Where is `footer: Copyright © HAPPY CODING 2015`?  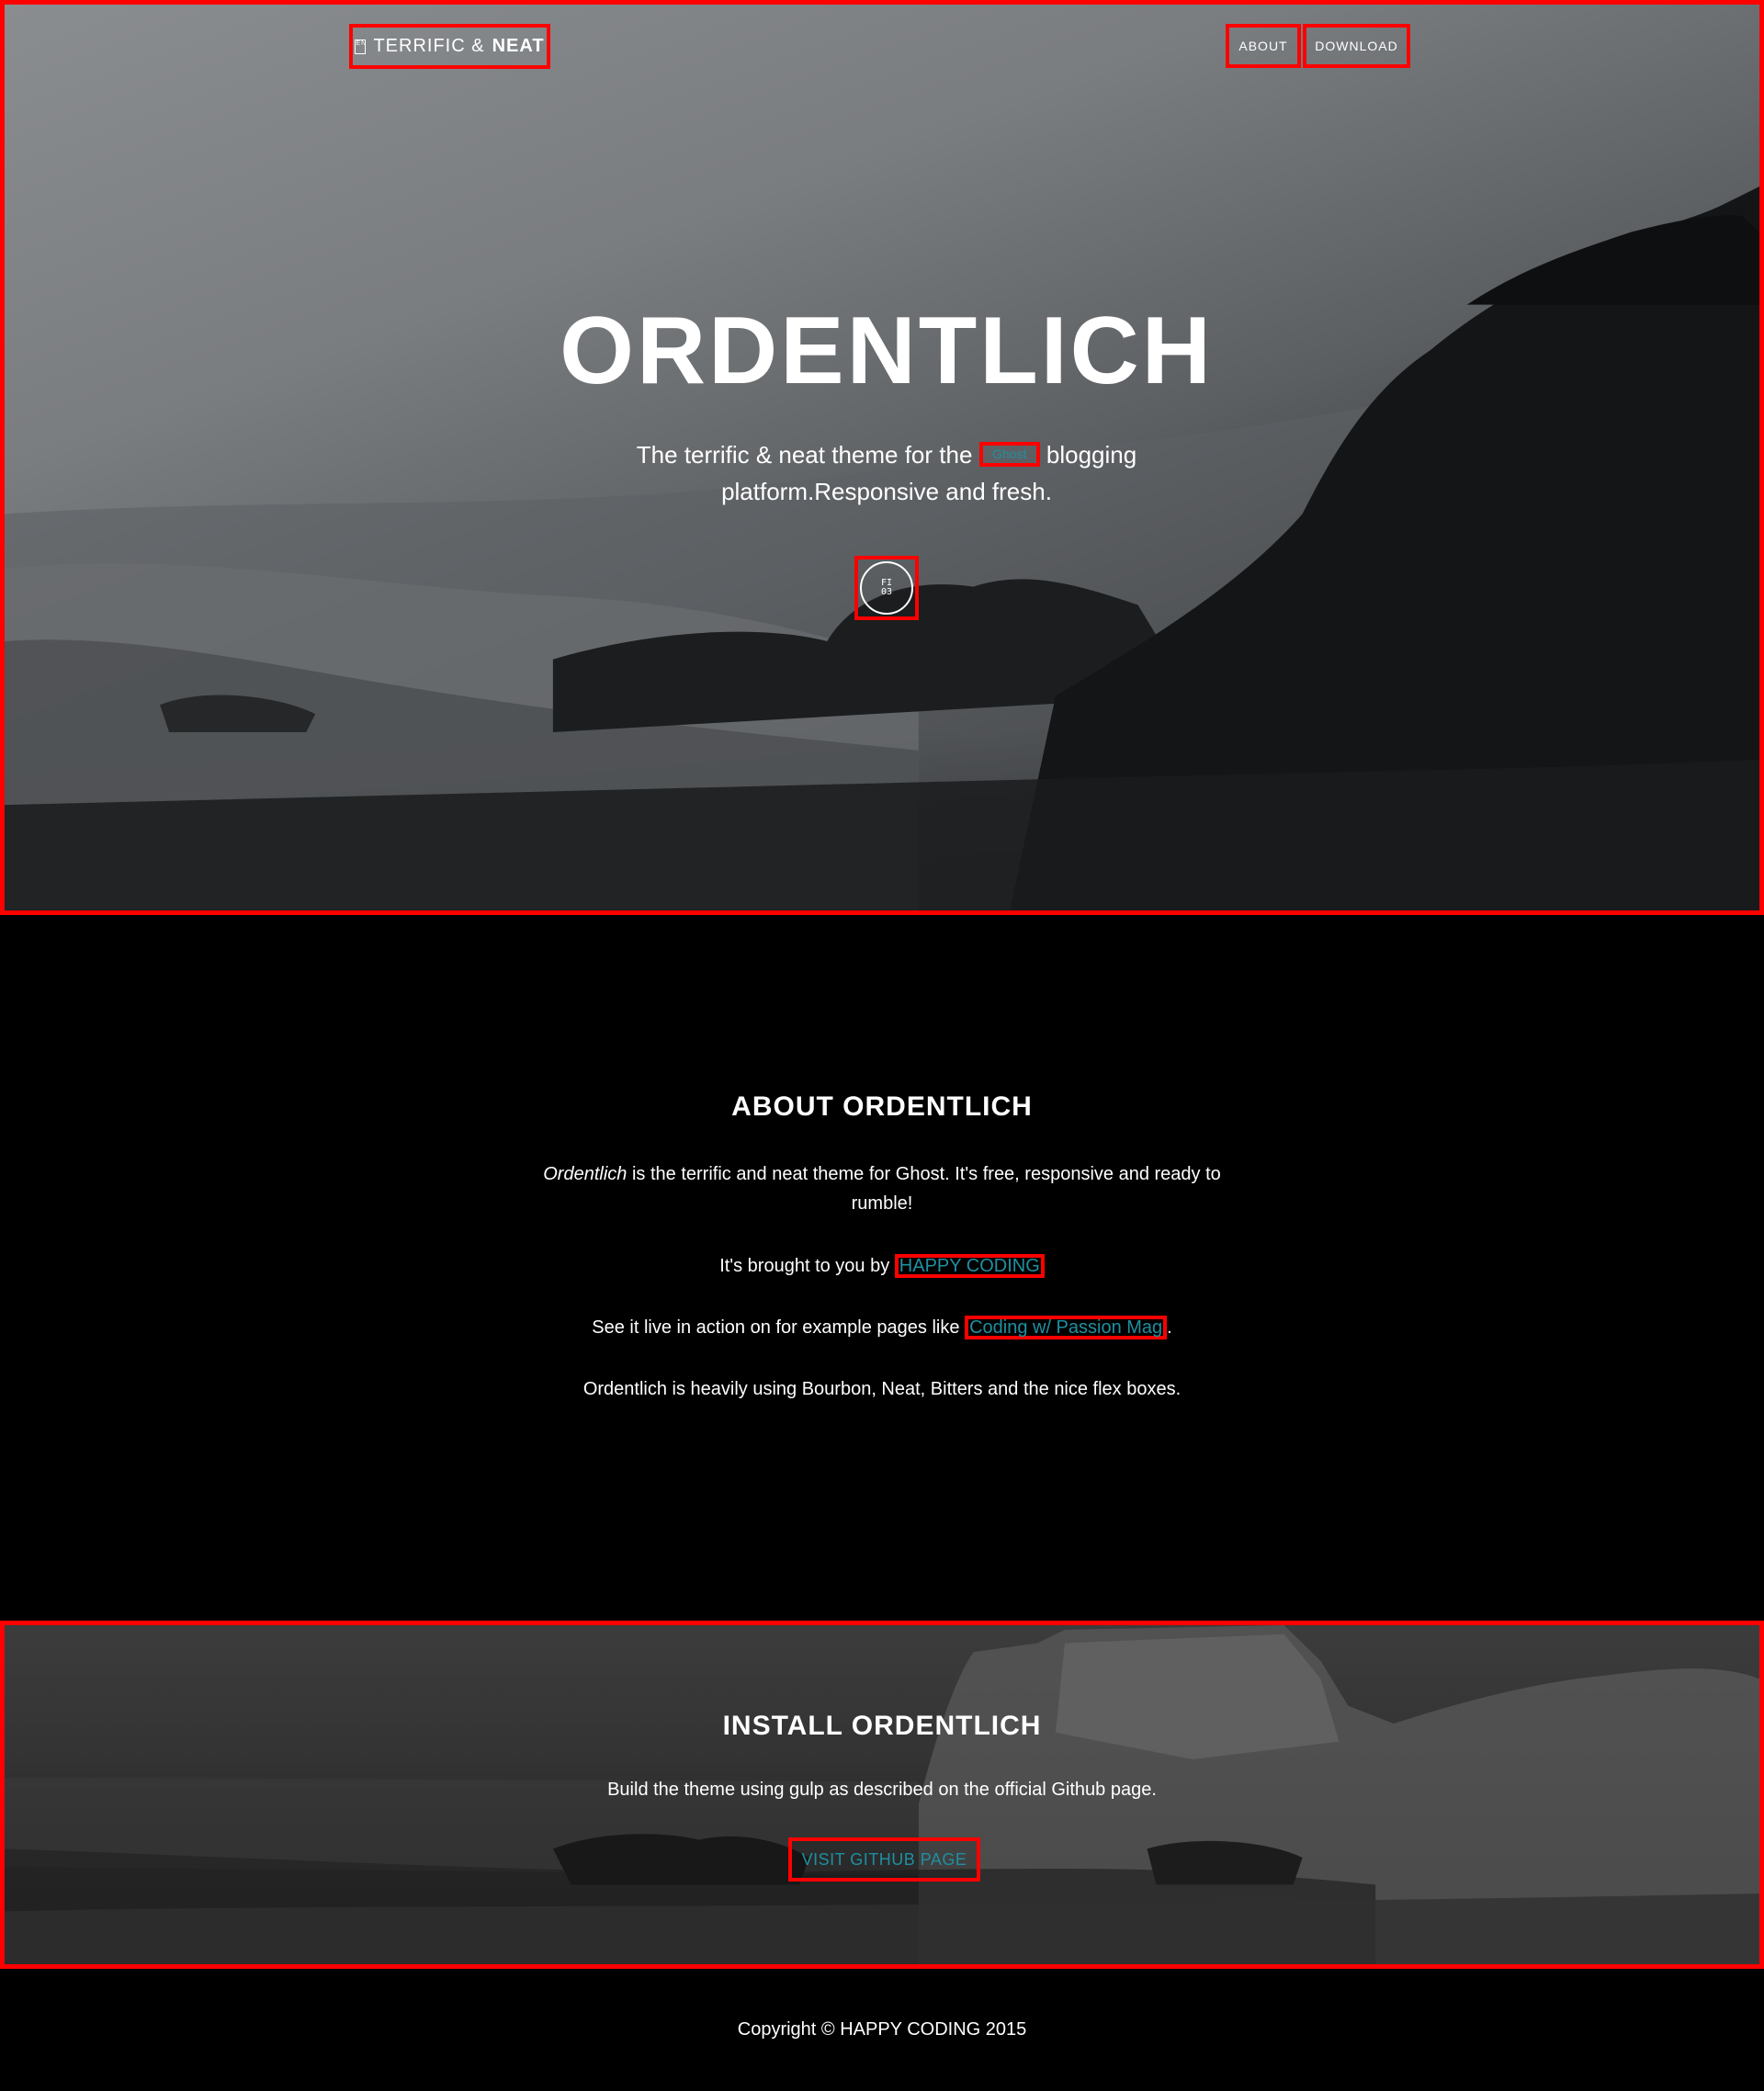
footer: Copyright © HAPPY CODING 2015 is located at coordinates (882, 2030).